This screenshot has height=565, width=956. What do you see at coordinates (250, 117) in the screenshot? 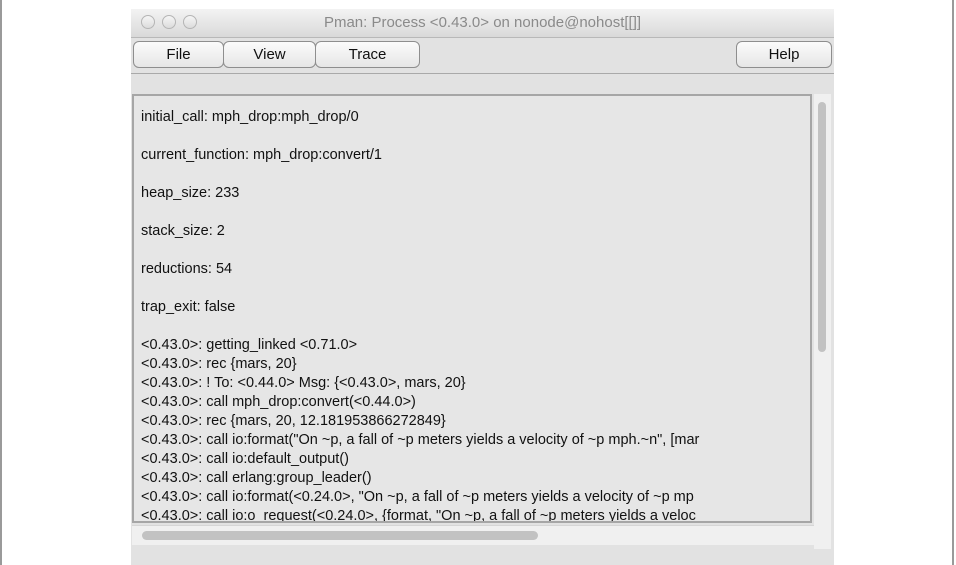
I see `info-line-initial-call: initial_call: mph_drop:mph_drop/0` at bounding box center [250, 117].